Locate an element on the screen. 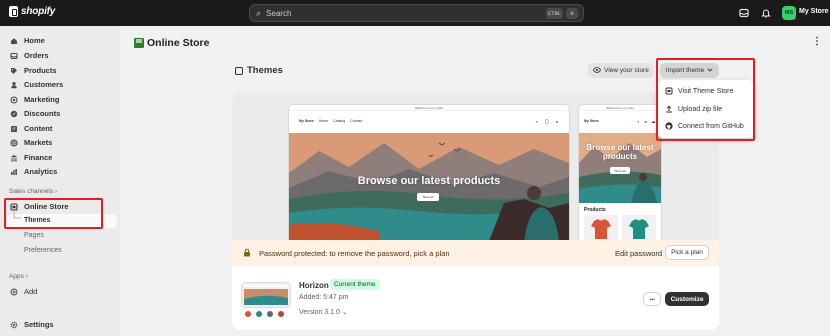  sidebar-item-preferences: Preferences is located at coordinates (43, 250).